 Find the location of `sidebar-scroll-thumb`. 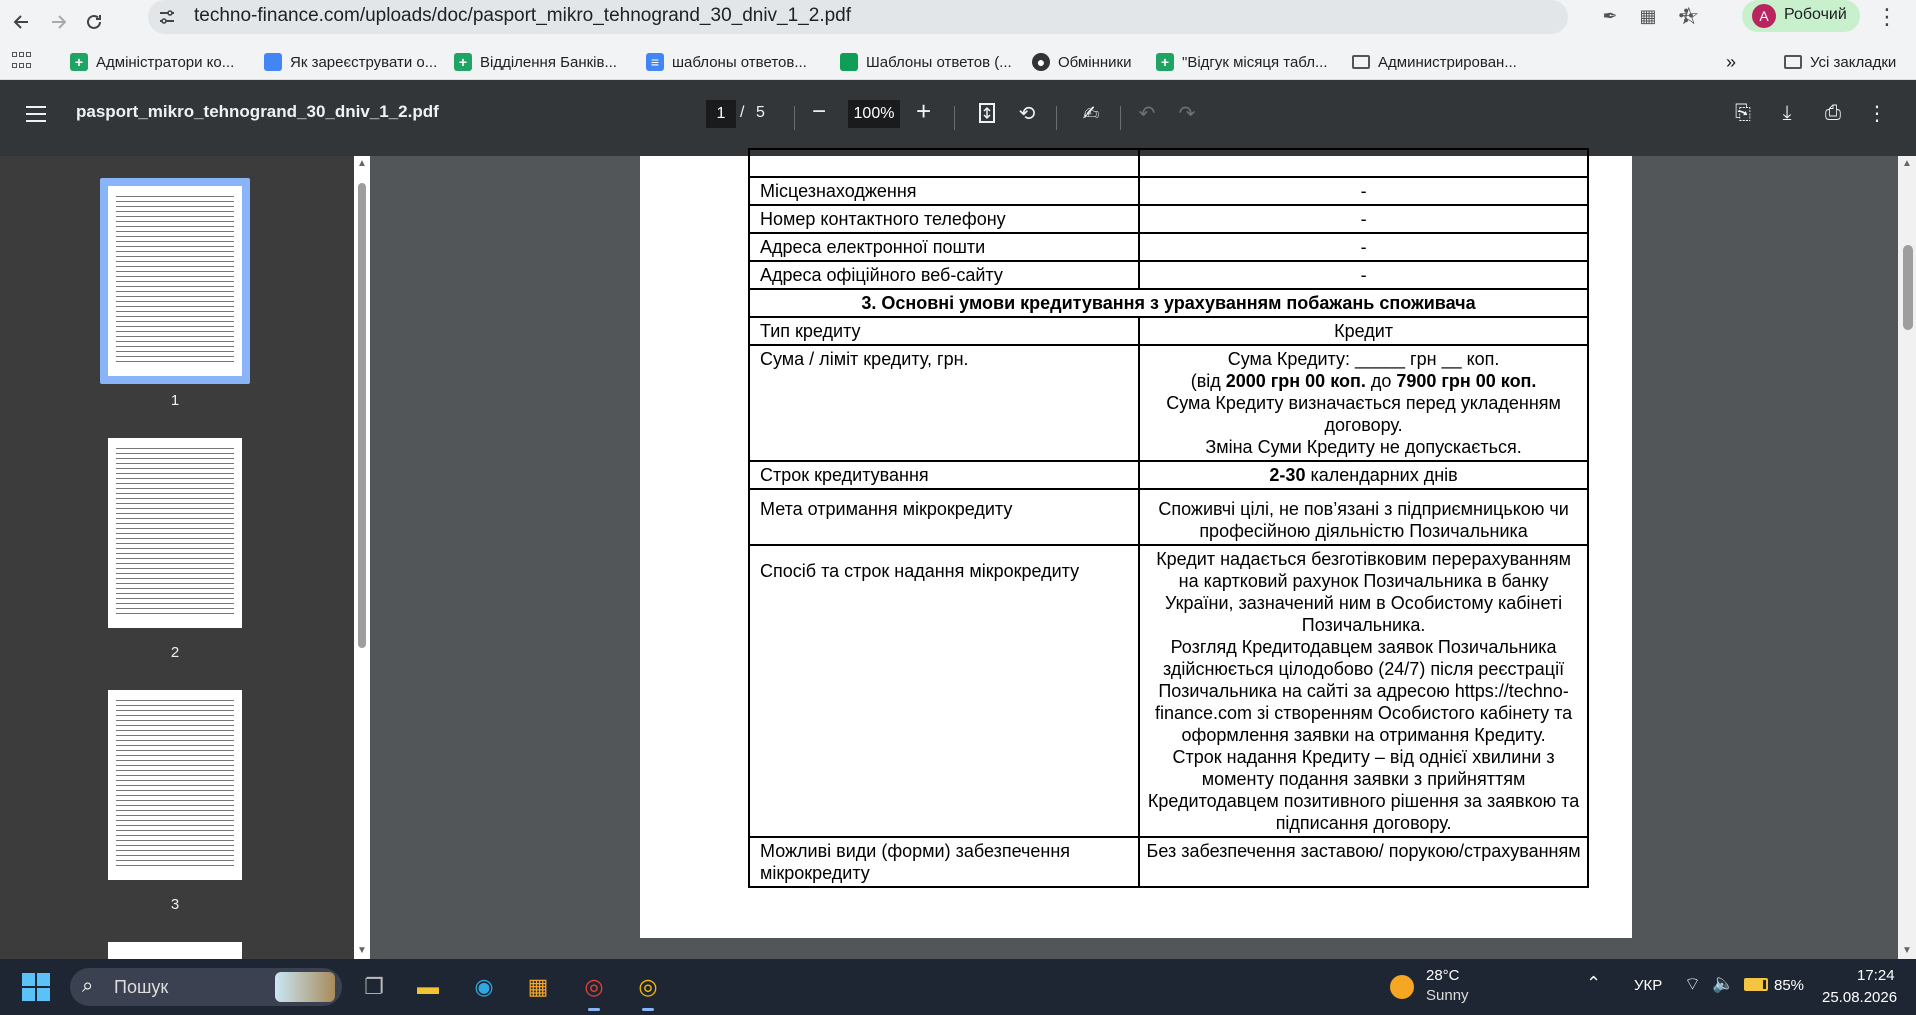

sidebar-scroll-thumb is located at coordinates (362, 415).